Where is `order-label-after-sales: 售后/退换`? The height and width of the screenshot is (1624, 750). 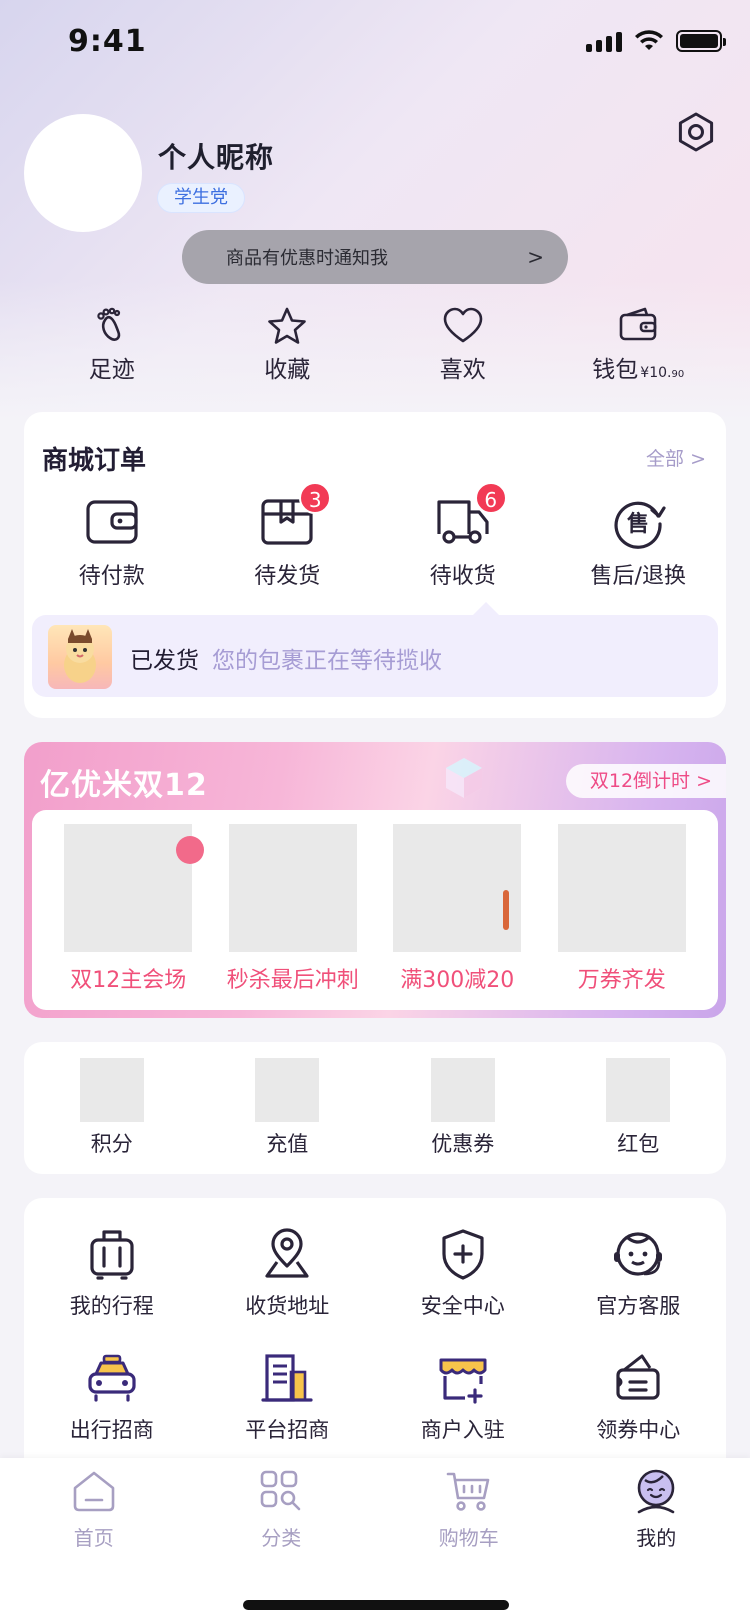
order-label-after-sales: 售后/退换 is located at coordinates (638, 576).